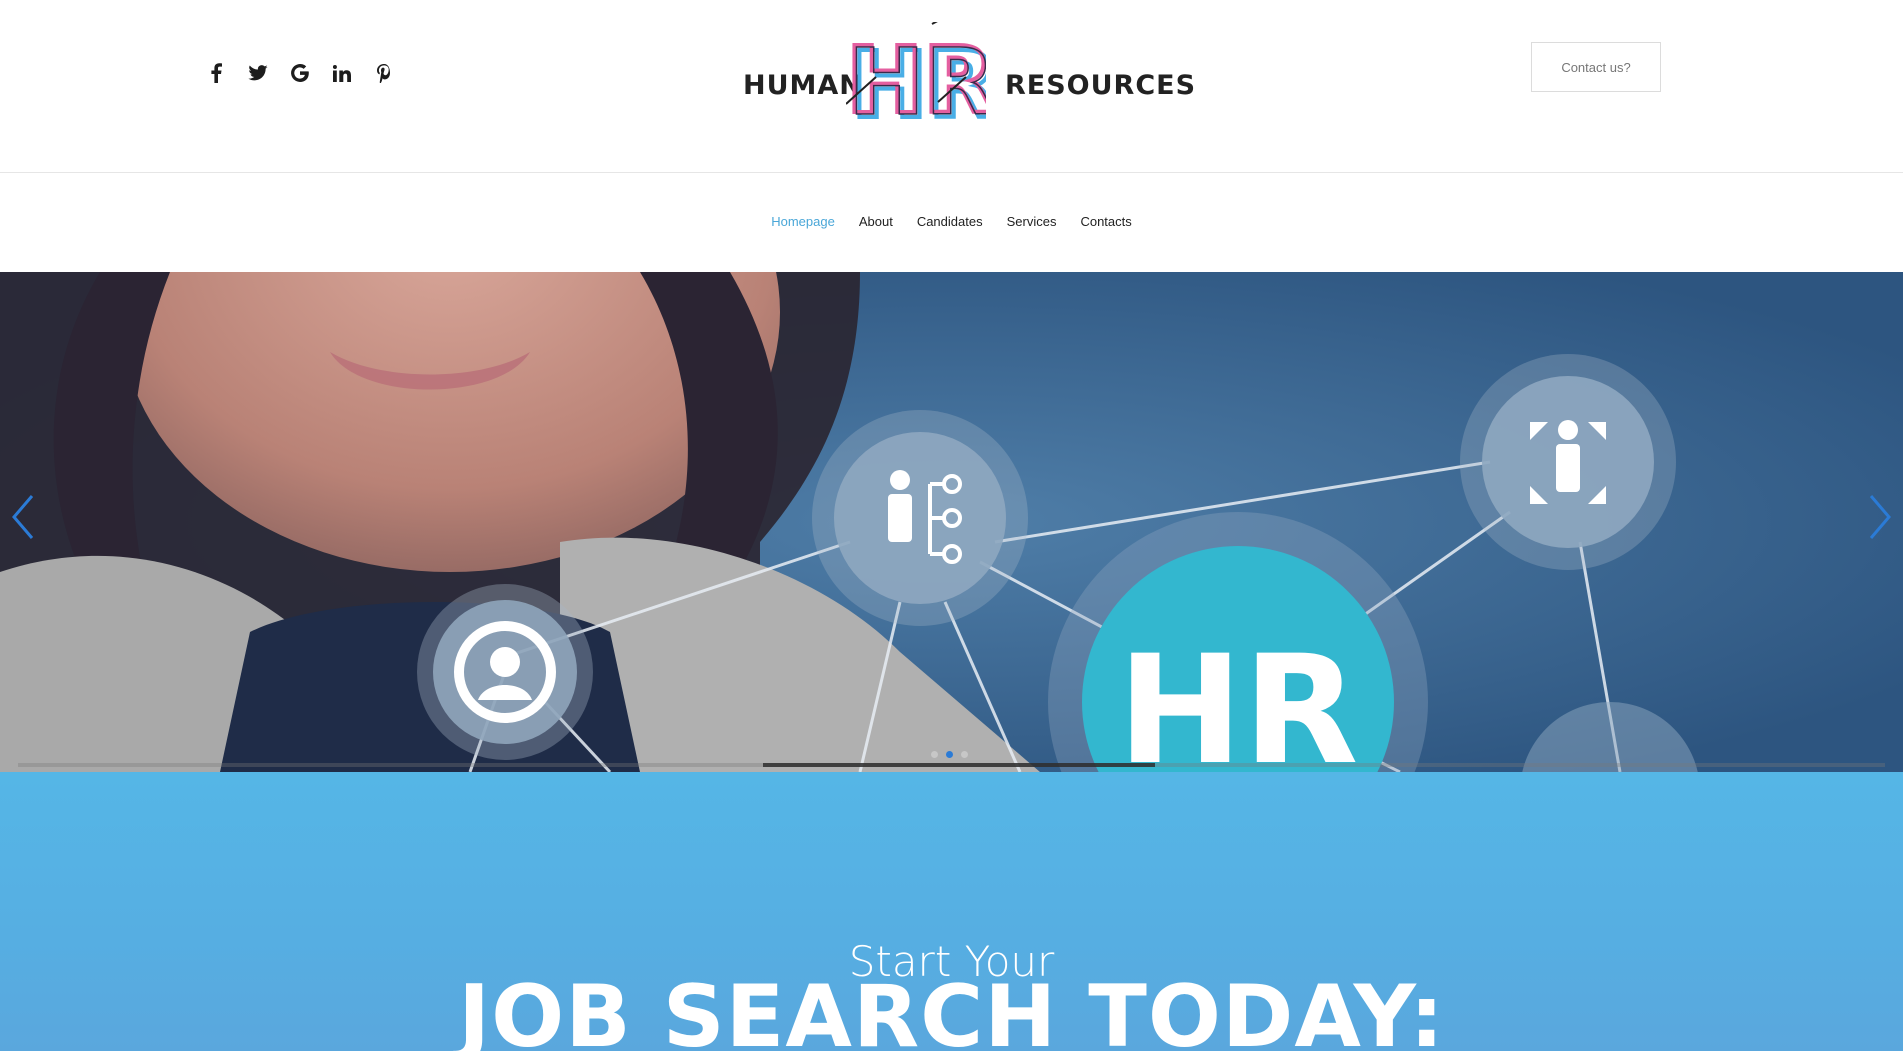 The height and width of the screenshot is (1051, 1903). What do you see at coordinates (23, 517) in the screenshot?
I see `slider-prev-arrow` at bounding box center [23, 517].